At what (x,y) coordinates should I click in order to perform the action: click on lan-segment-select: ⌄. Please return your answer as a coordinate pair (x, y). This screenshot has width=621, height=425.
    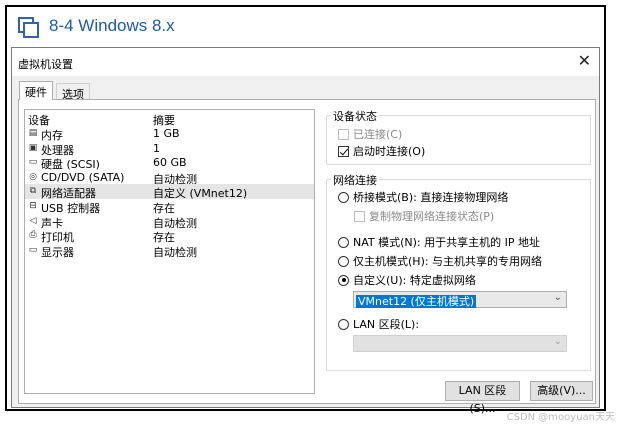
    Looking at the image, I should click on (460, 343).